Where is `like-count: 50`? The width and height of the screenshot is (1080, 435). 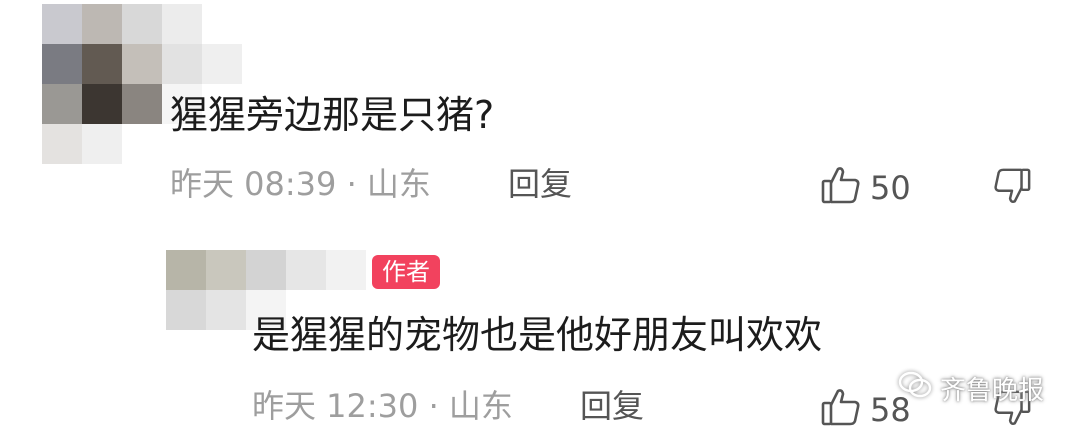 like-count: 50 is located at coordinates (890, 187).